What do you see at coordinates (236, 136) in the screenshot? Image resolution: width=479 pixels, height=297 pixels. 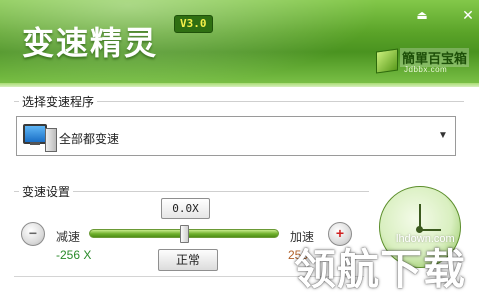 I see `program-select: 全部都变速 ▼` at bounding box center [236, 136].